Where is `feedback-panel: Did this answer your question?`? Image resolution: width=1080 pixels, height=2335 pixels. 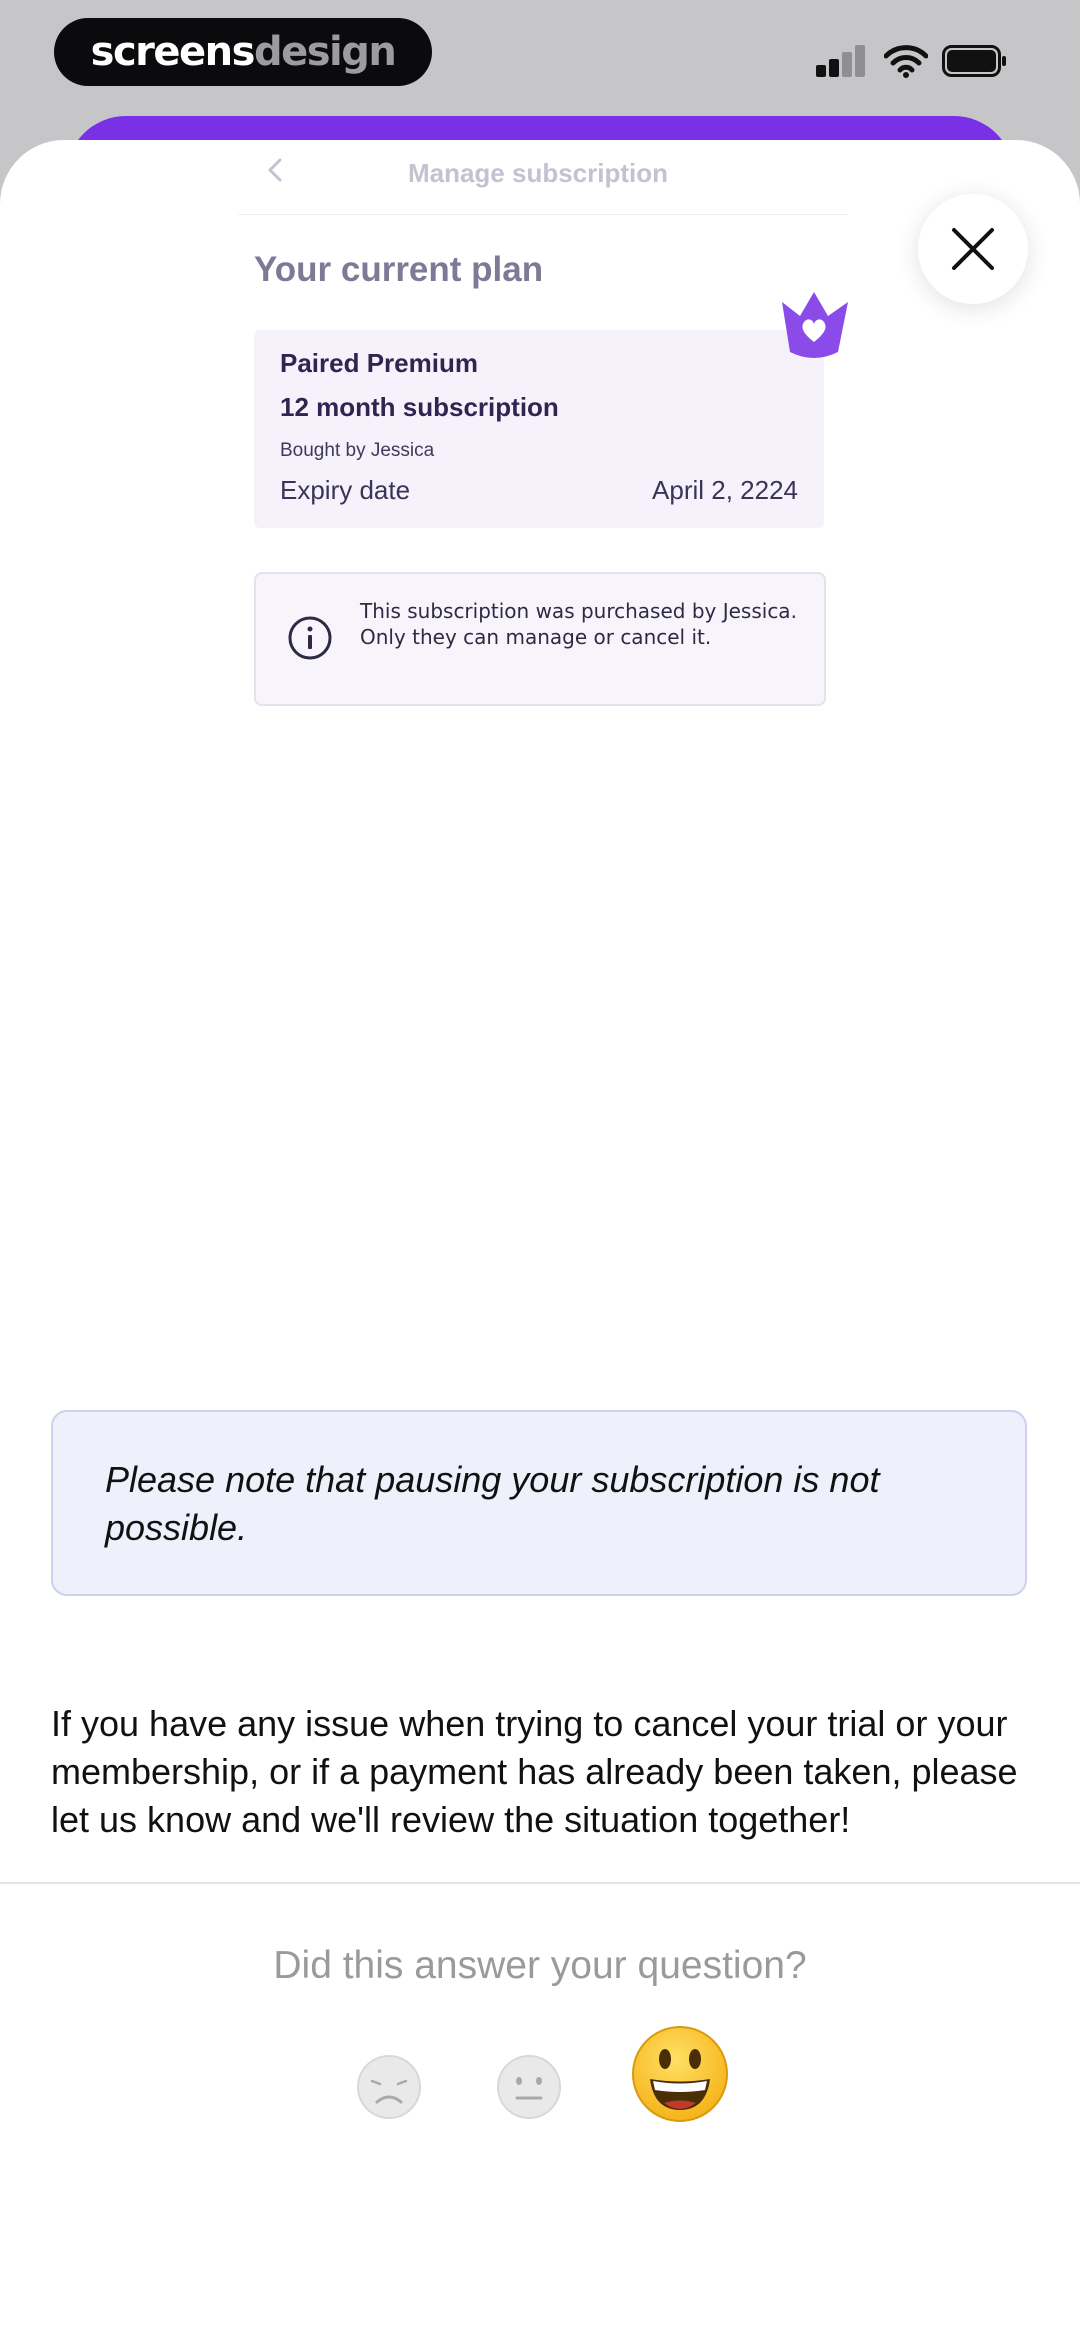 feedback-panel: Did this answer your question? is located at coordinates (540, 2039).